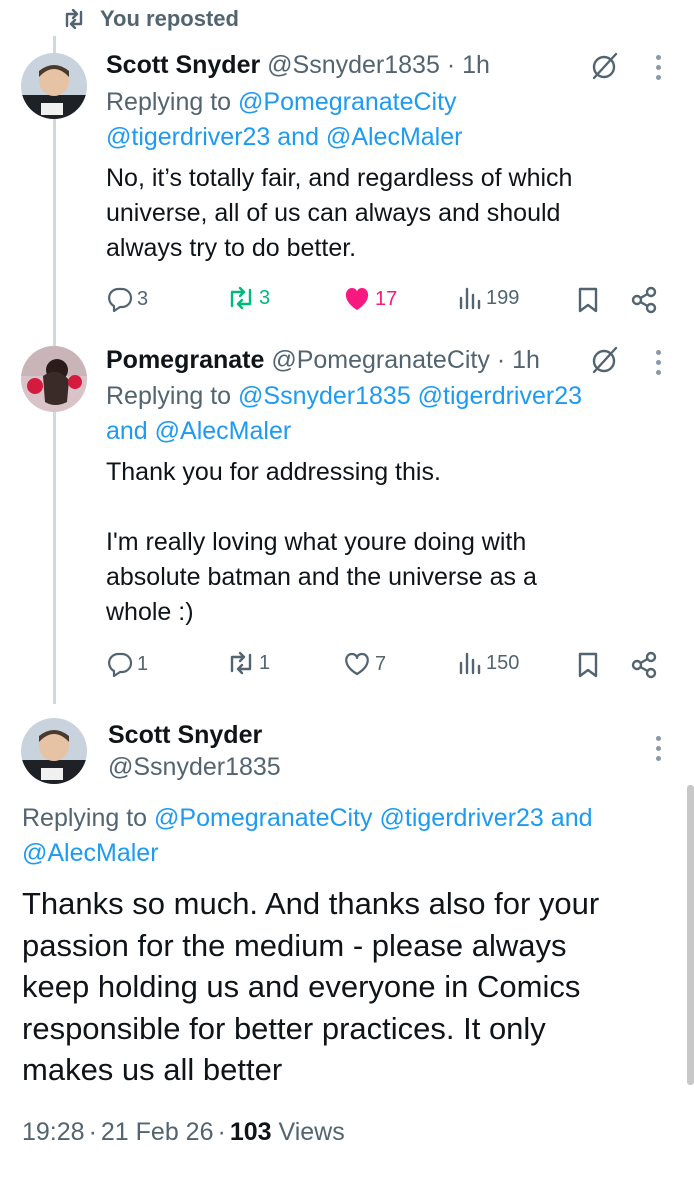  Describe the element at coordinates (347, 102) in the screenshot. I see `mention-link: @PomegranateCity` at that location.